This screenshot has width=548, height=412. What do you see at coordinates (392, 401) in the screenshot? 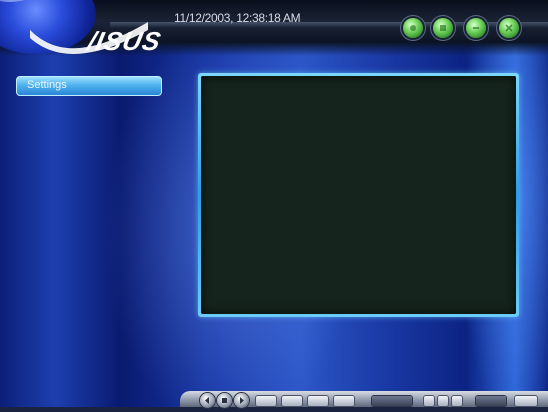
I see `toolbar-slider` at bounding box center [392, 401].